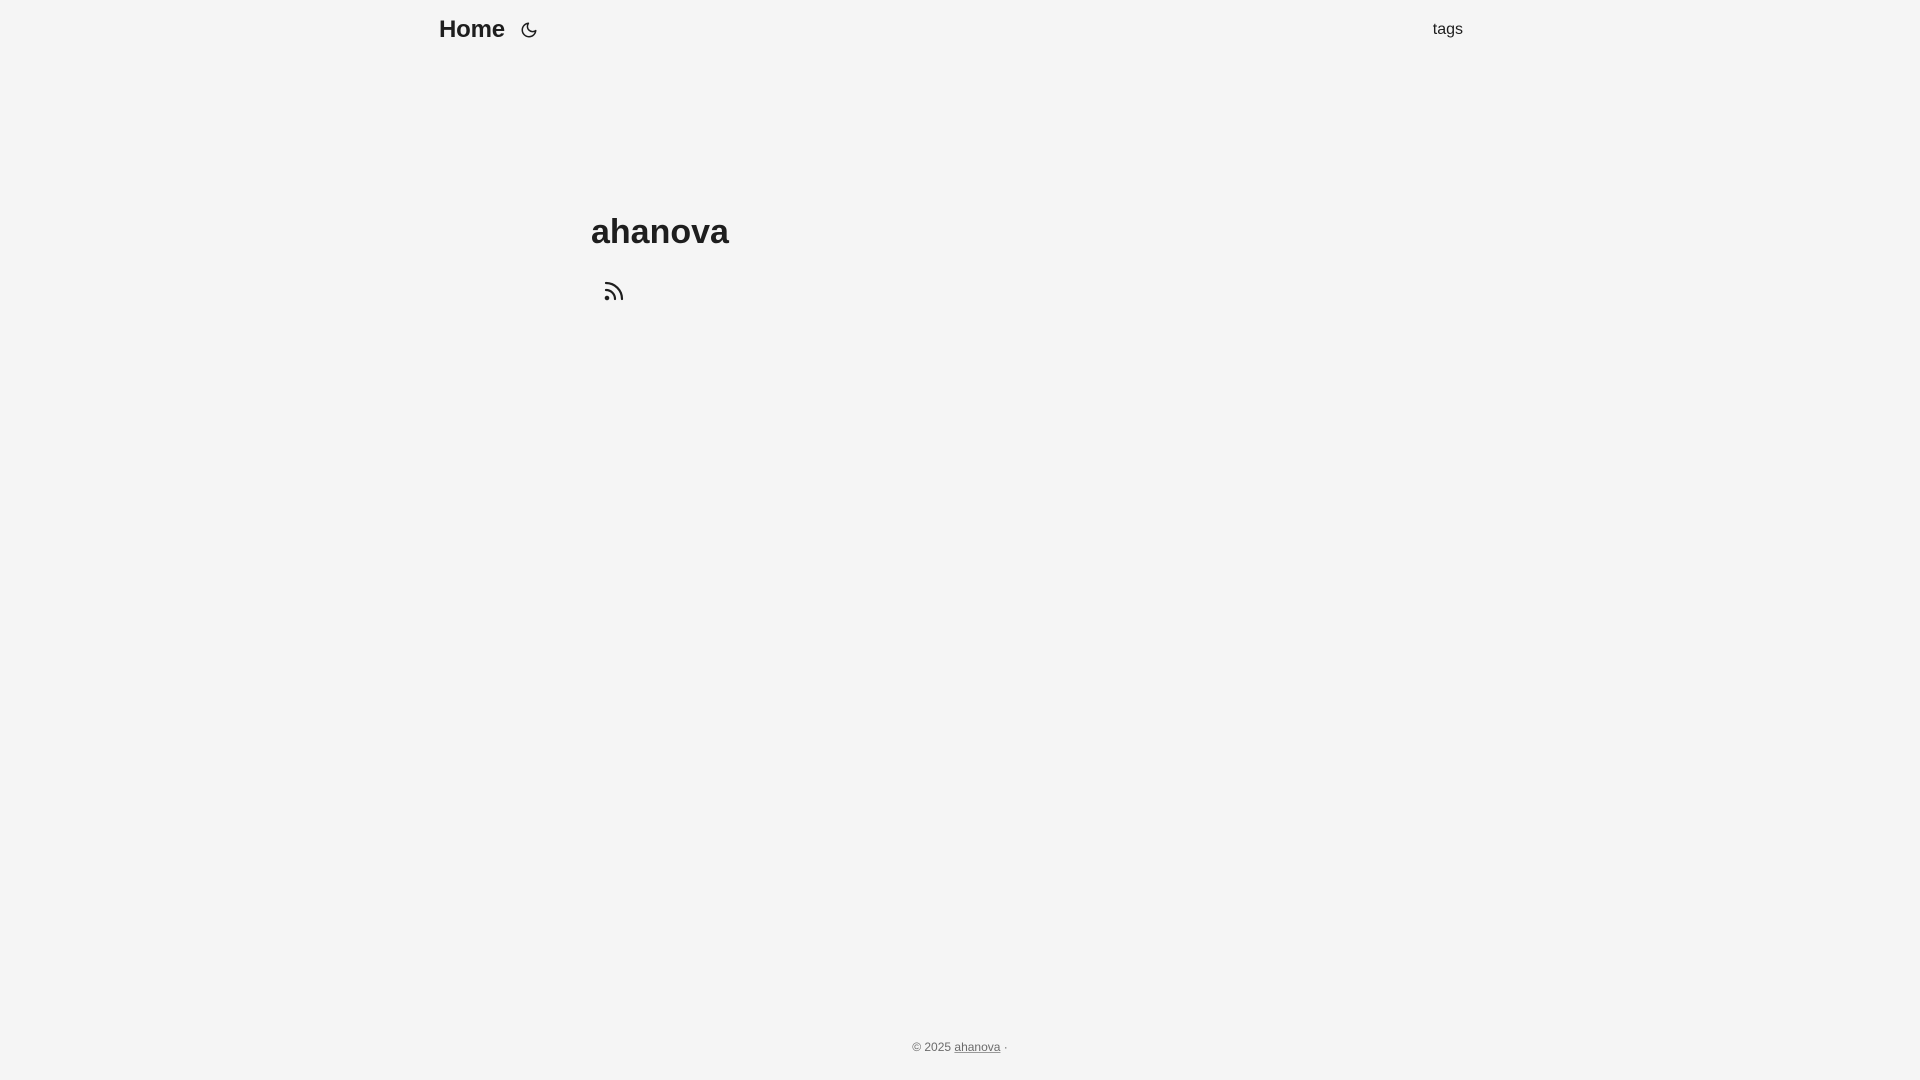 This screenshot has width=1920, height=1080. I want to click on social-icons, so click(660, 291).